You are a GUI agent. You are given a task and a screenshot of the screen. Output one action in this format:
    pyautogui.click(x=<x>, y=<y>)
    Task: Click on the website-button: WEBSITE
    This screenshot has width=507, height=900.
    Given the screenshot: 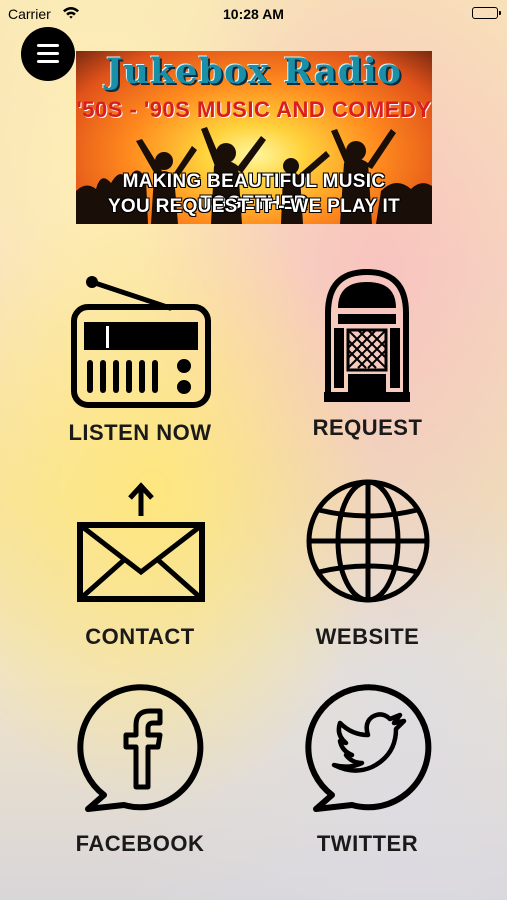 What is the action you would take?
    pyautogui.click(x=367, y=566)
    